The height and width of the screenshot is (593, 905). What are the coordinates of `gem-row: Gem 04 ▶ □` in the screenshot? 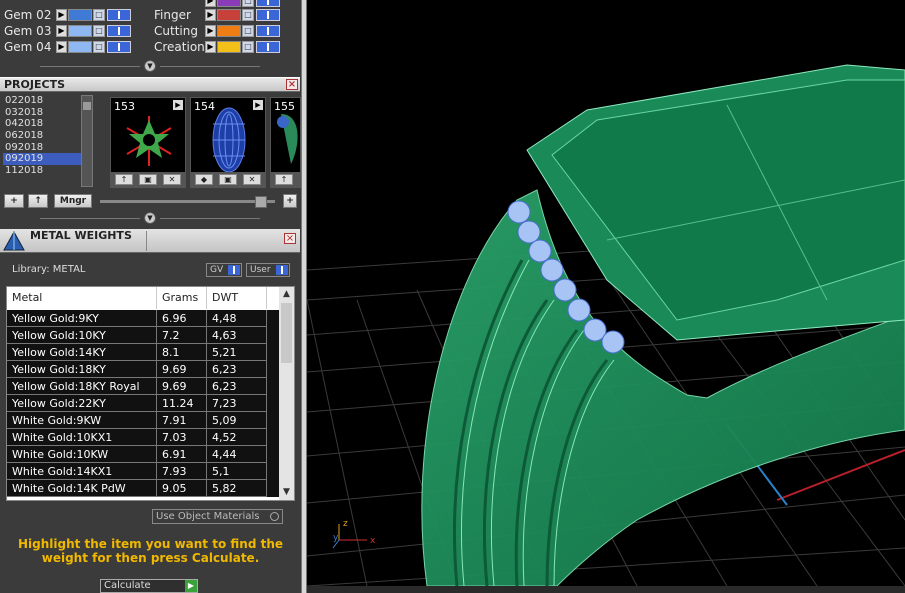 It's located at (74, 47).